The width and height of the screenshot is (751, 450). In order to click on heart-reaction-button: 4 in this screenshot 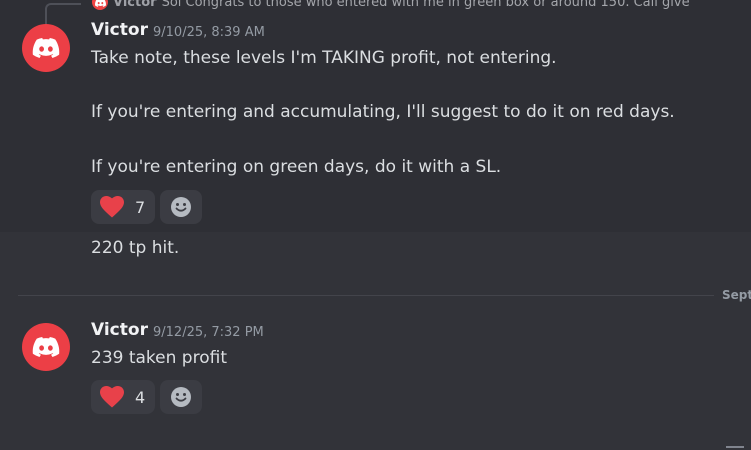, I will do `click(123, 397)`.